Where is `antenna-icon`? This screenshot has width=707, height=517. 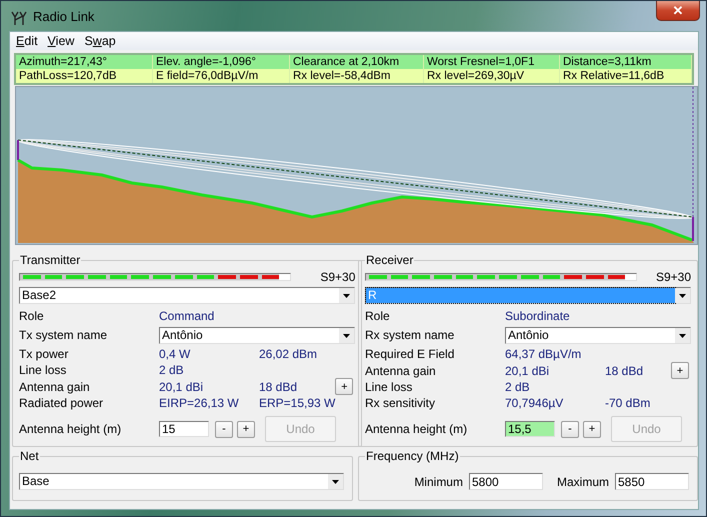 antenna-icon is located at coordinates (19, 18).